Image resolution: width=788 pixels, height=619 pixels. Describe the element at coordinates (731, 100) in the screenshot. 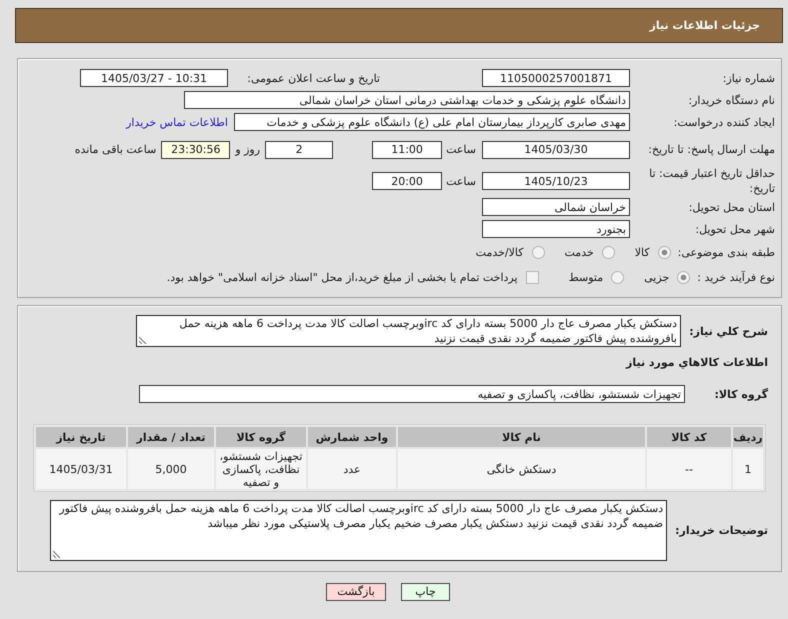

I see `field-label: نام دستگاه خریدار:` at that location.